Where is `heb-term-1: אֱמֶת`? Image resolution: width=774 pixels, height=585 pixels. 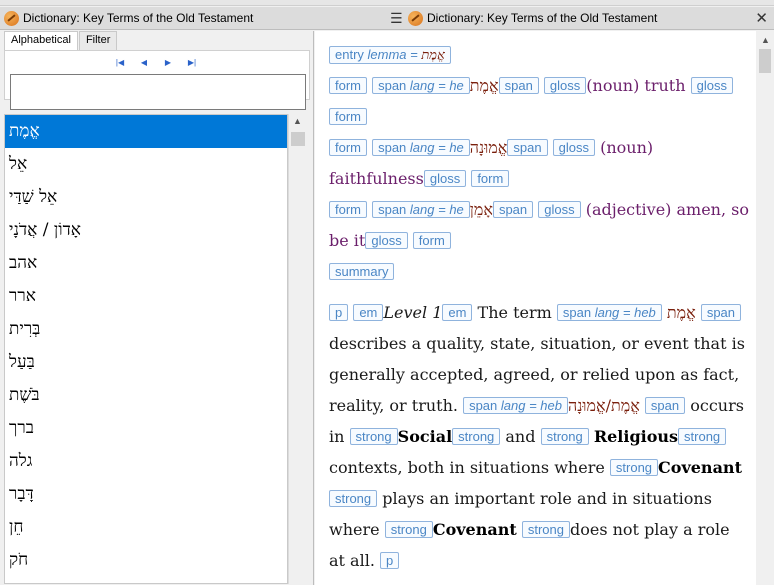
heb-term-1: אֱמֶת is located at coordinates (681, 312).